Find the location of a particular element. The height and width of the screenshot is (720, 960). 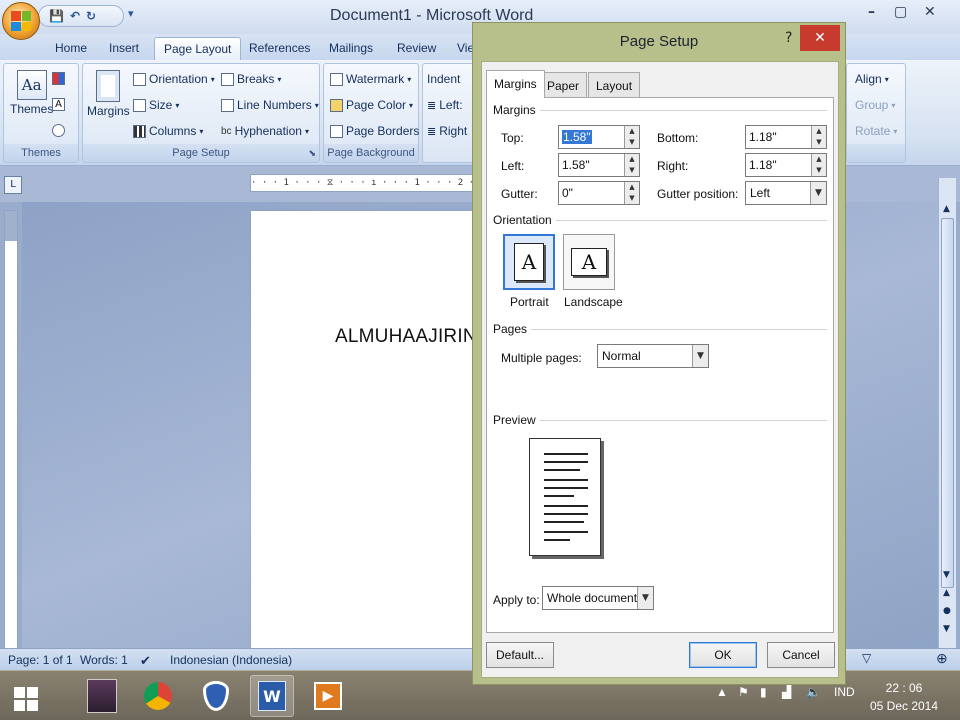

gutter-input: 0" ▲ ▼ is located at coordinates (599, 193).